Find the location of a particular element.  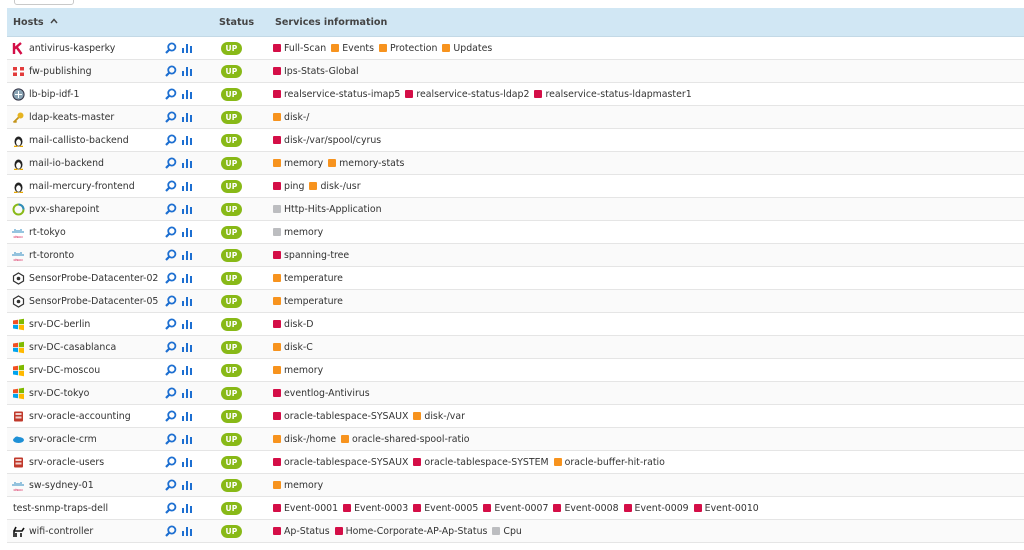

service-item: Protection is located at coordinates (407, 48).